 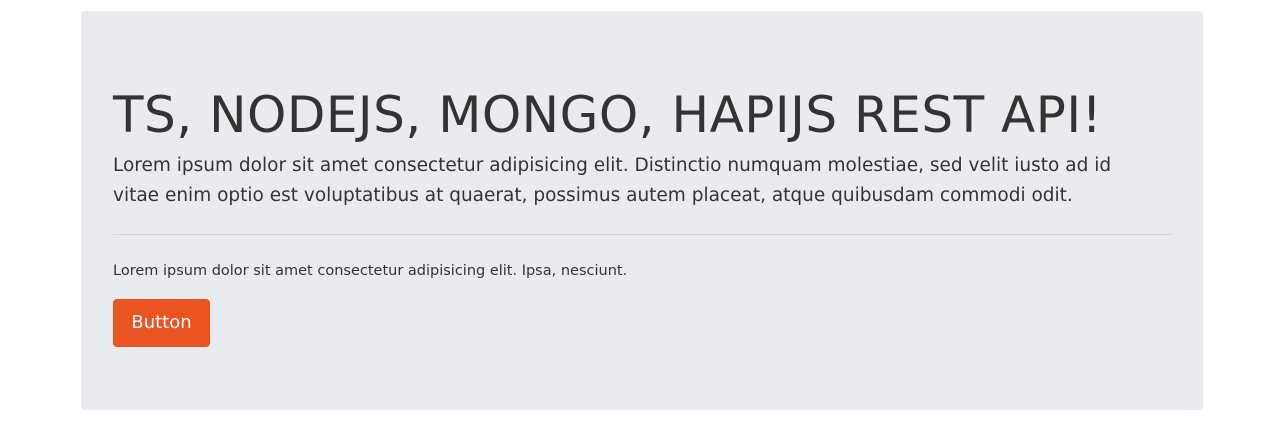 What do you see at coordinates (642, 234) in the screenshot?
I see `divider` at bounding box center [642, 234].